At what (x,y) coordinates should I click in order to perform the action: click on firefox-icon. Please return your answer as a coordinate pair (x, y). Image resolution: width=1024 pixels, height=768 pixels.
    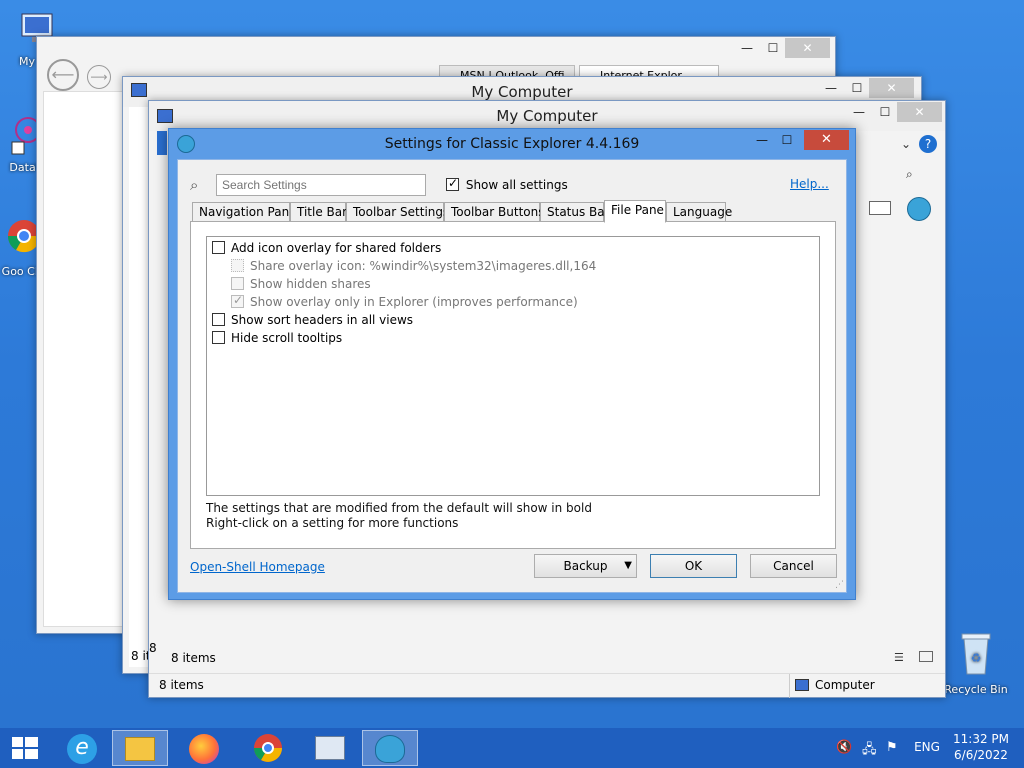
    Looking at the image, I should click on (204, 749).